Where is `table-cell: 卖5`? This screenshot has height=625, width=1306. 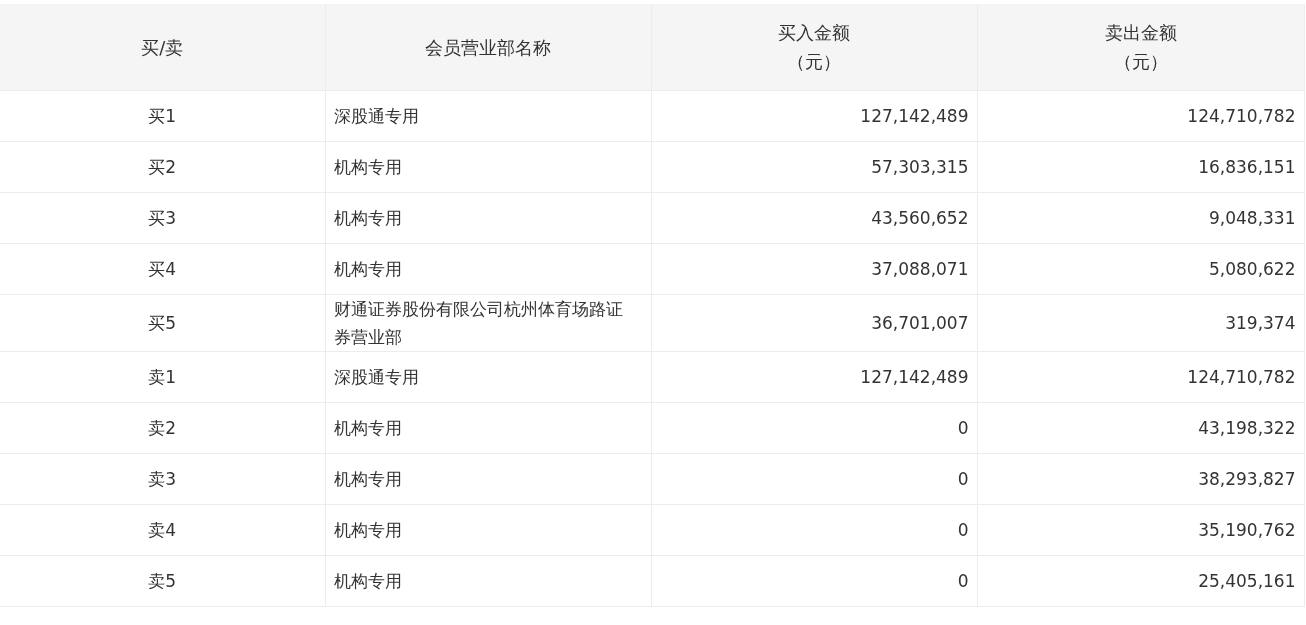 table-cell: 卖5 is located at coordinates (162, 581).